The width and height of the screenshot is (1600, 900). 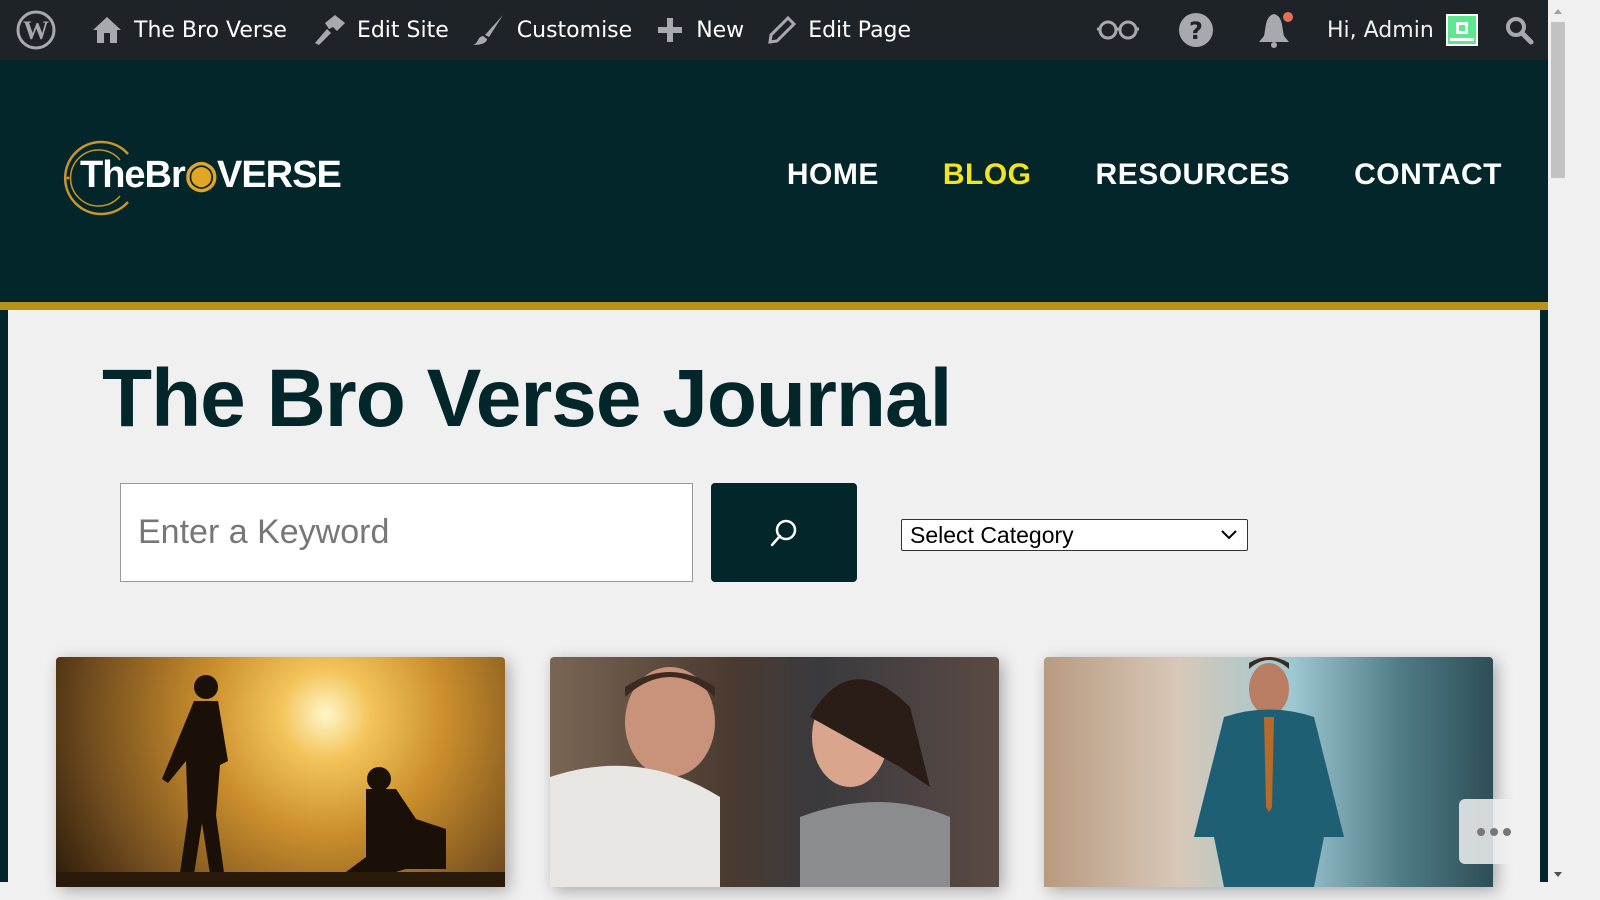 I want to click on admin-search-button, so click(x=1519, y=30).